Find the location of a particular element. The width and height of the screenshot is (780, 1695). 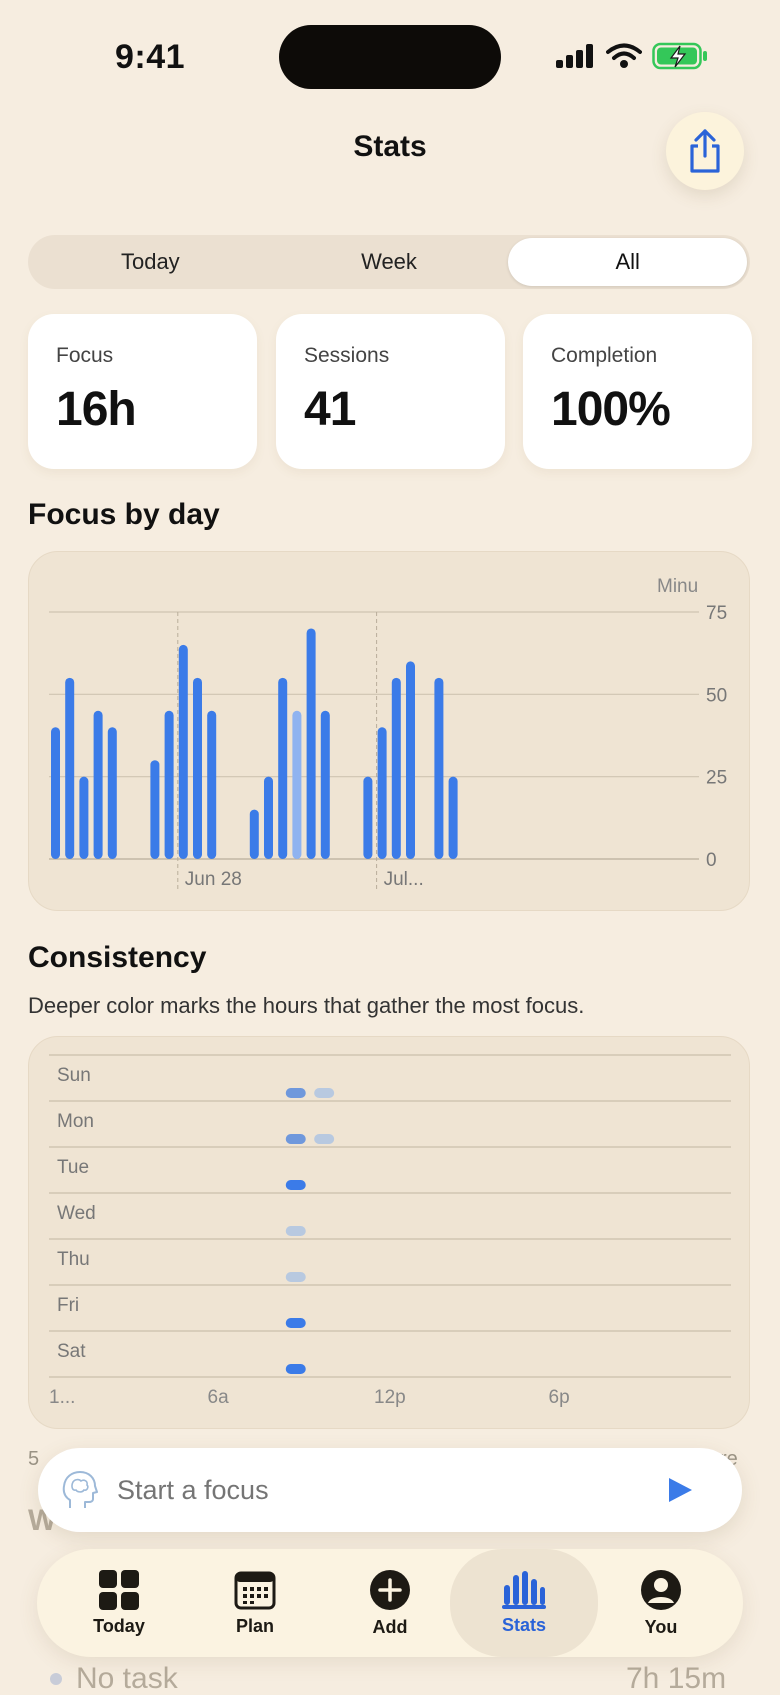

bottom-tab-bar: Today Plan Add Stats You is located at coordinates (390, 1603).